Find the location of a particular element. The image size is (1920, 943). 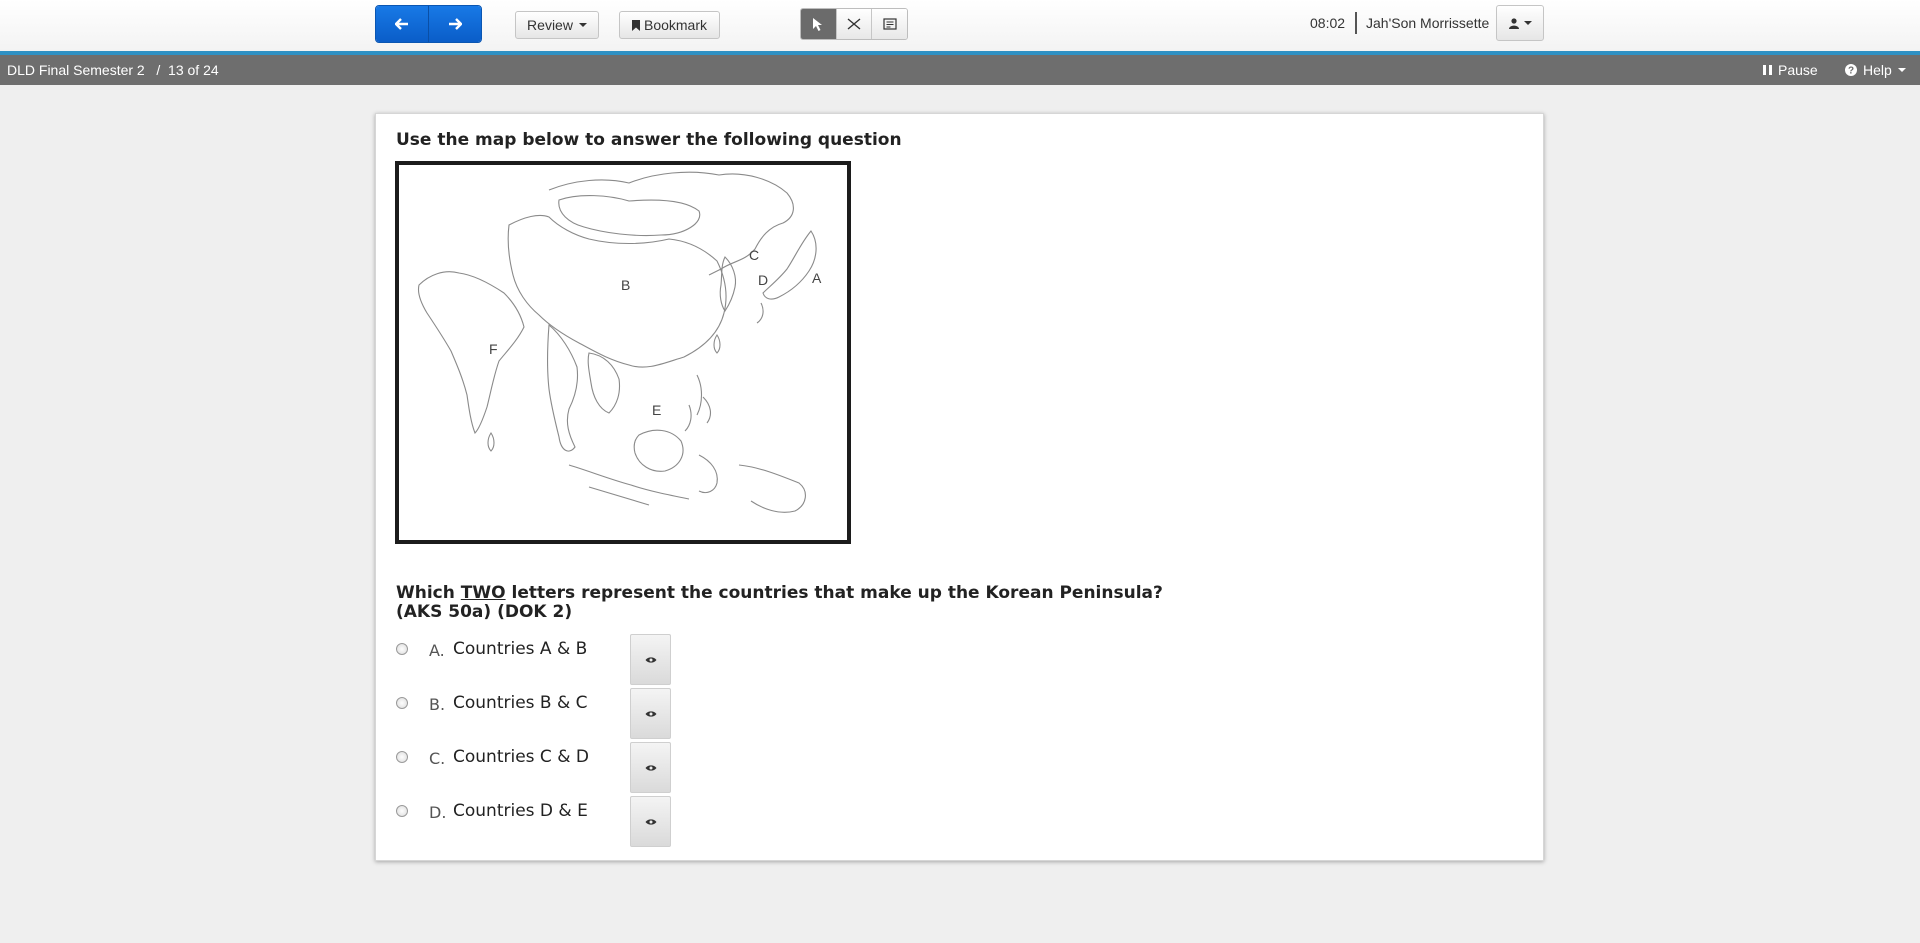

option-b-hide-button is located at coordinates (650, 713).